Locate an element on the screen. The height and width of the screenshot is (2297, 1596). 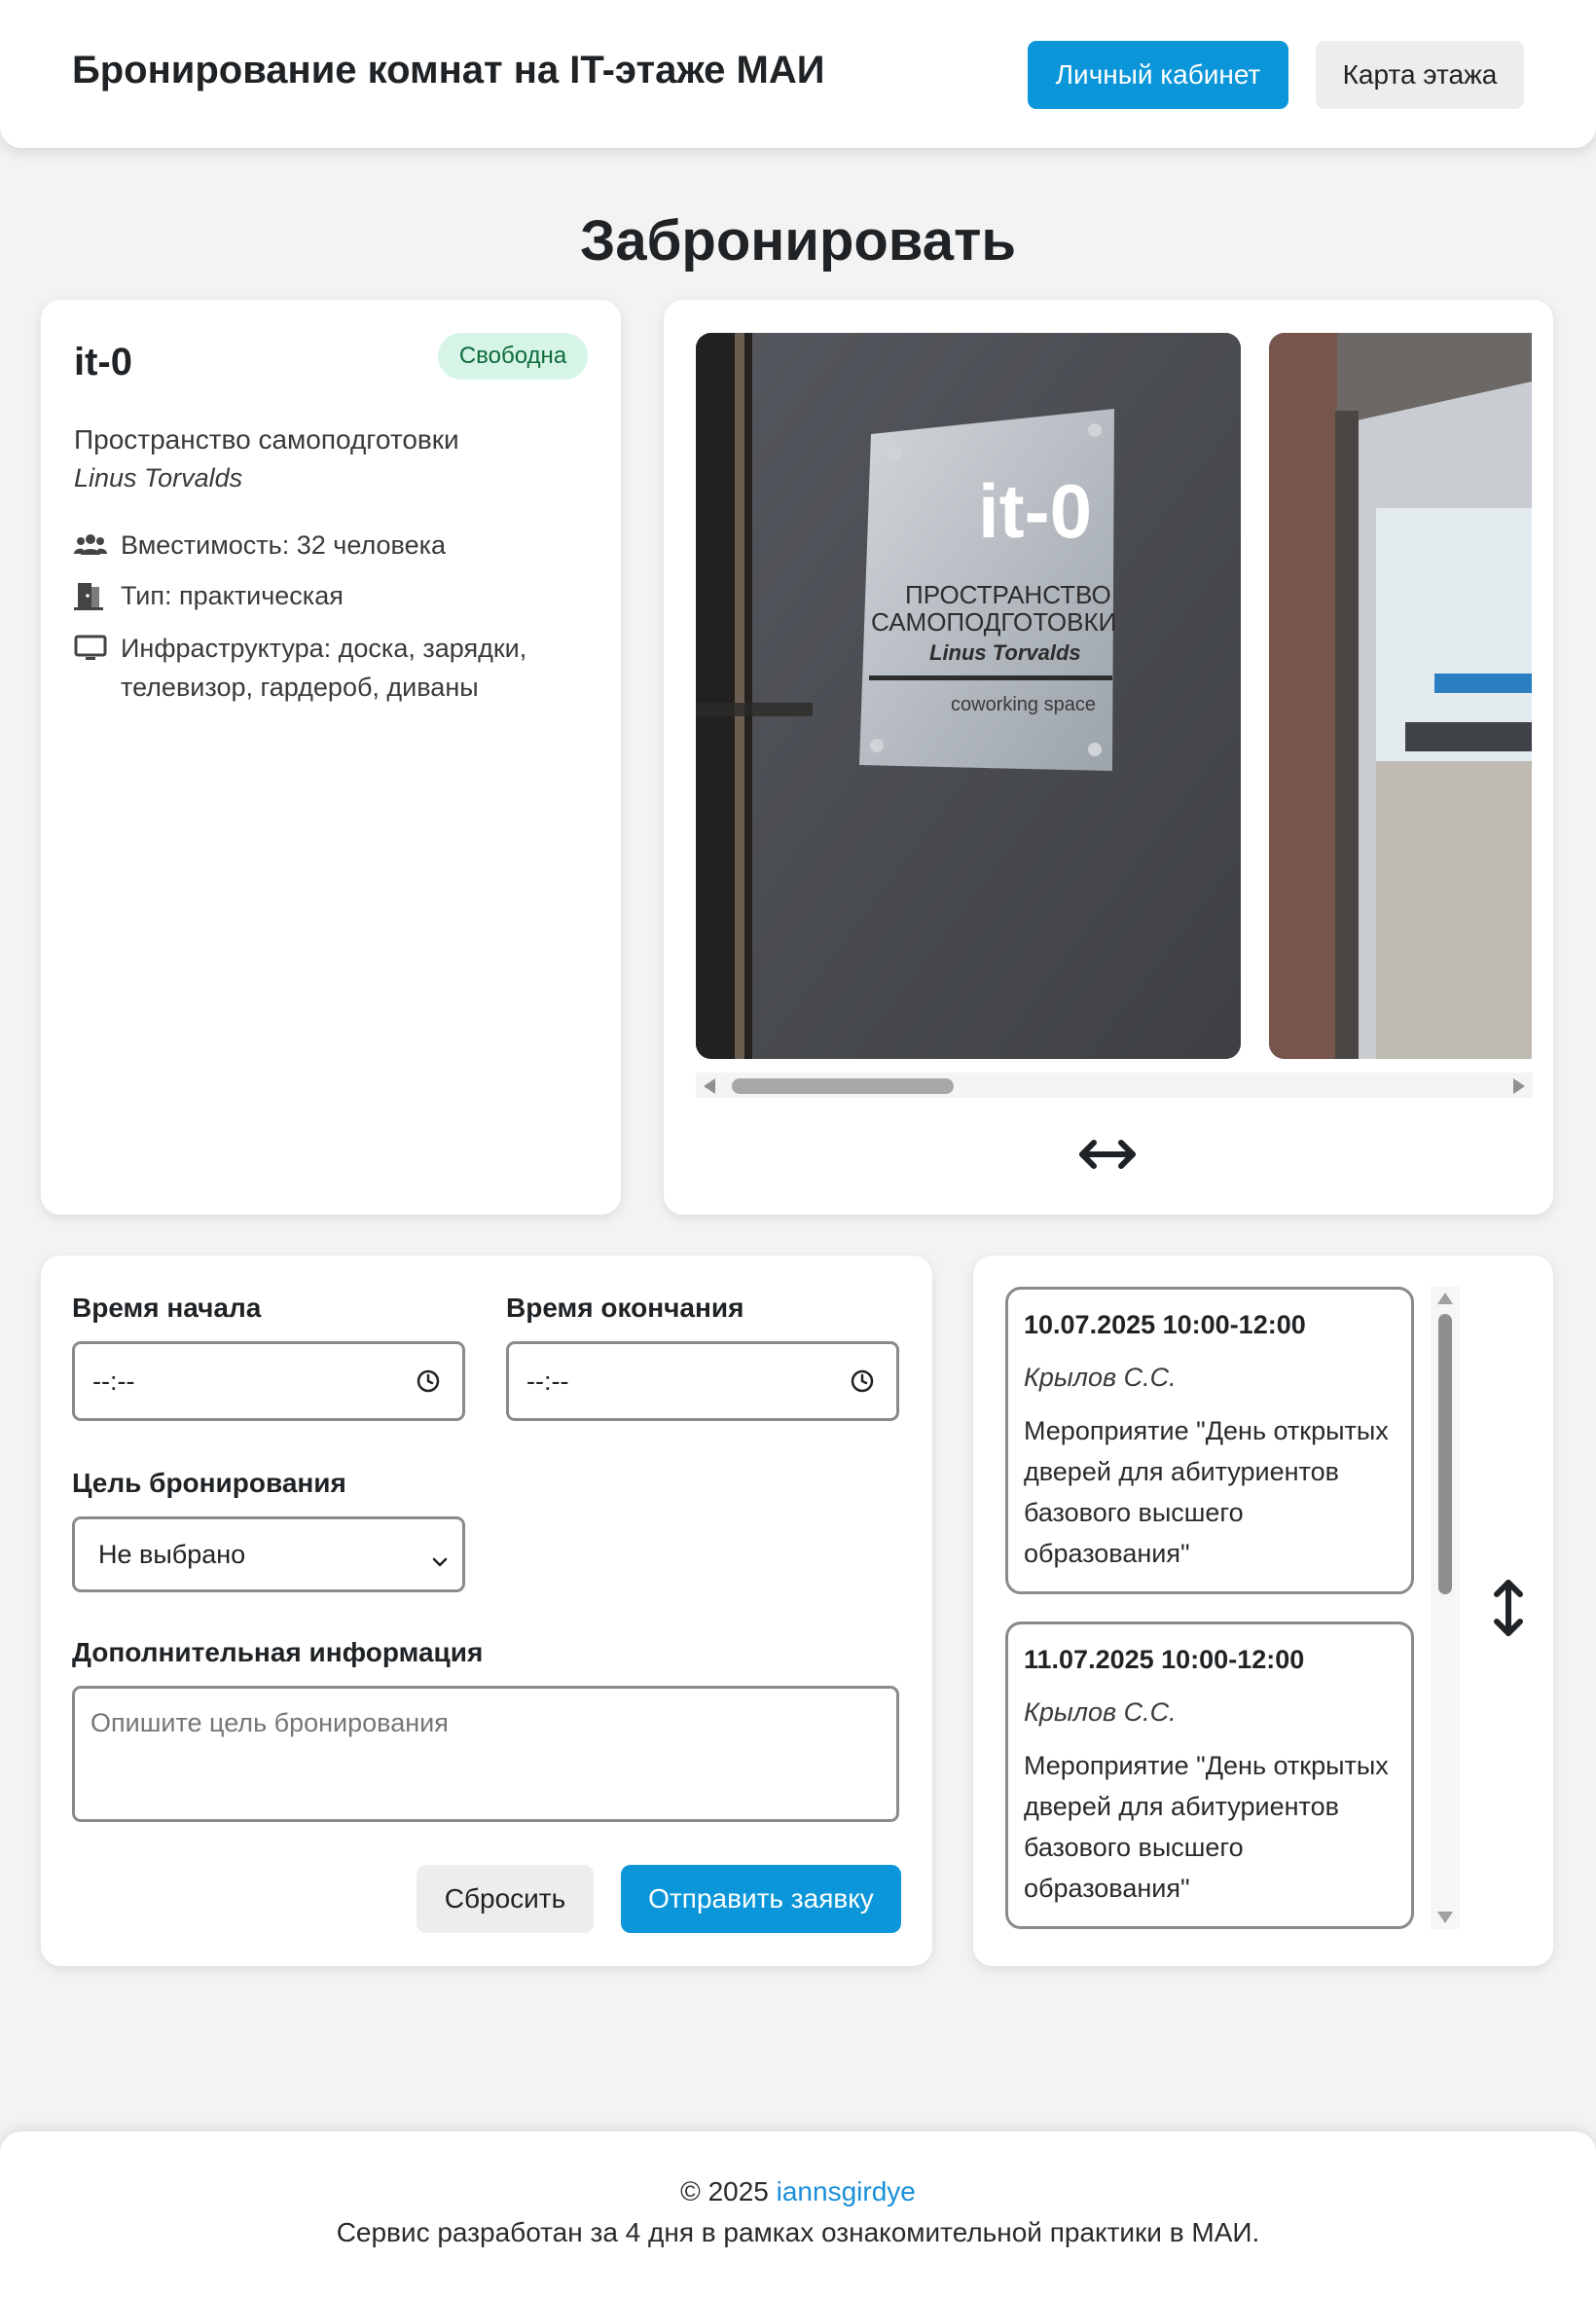
bookings-vertical-scrollbar is located at coordinates (1445, 1608).